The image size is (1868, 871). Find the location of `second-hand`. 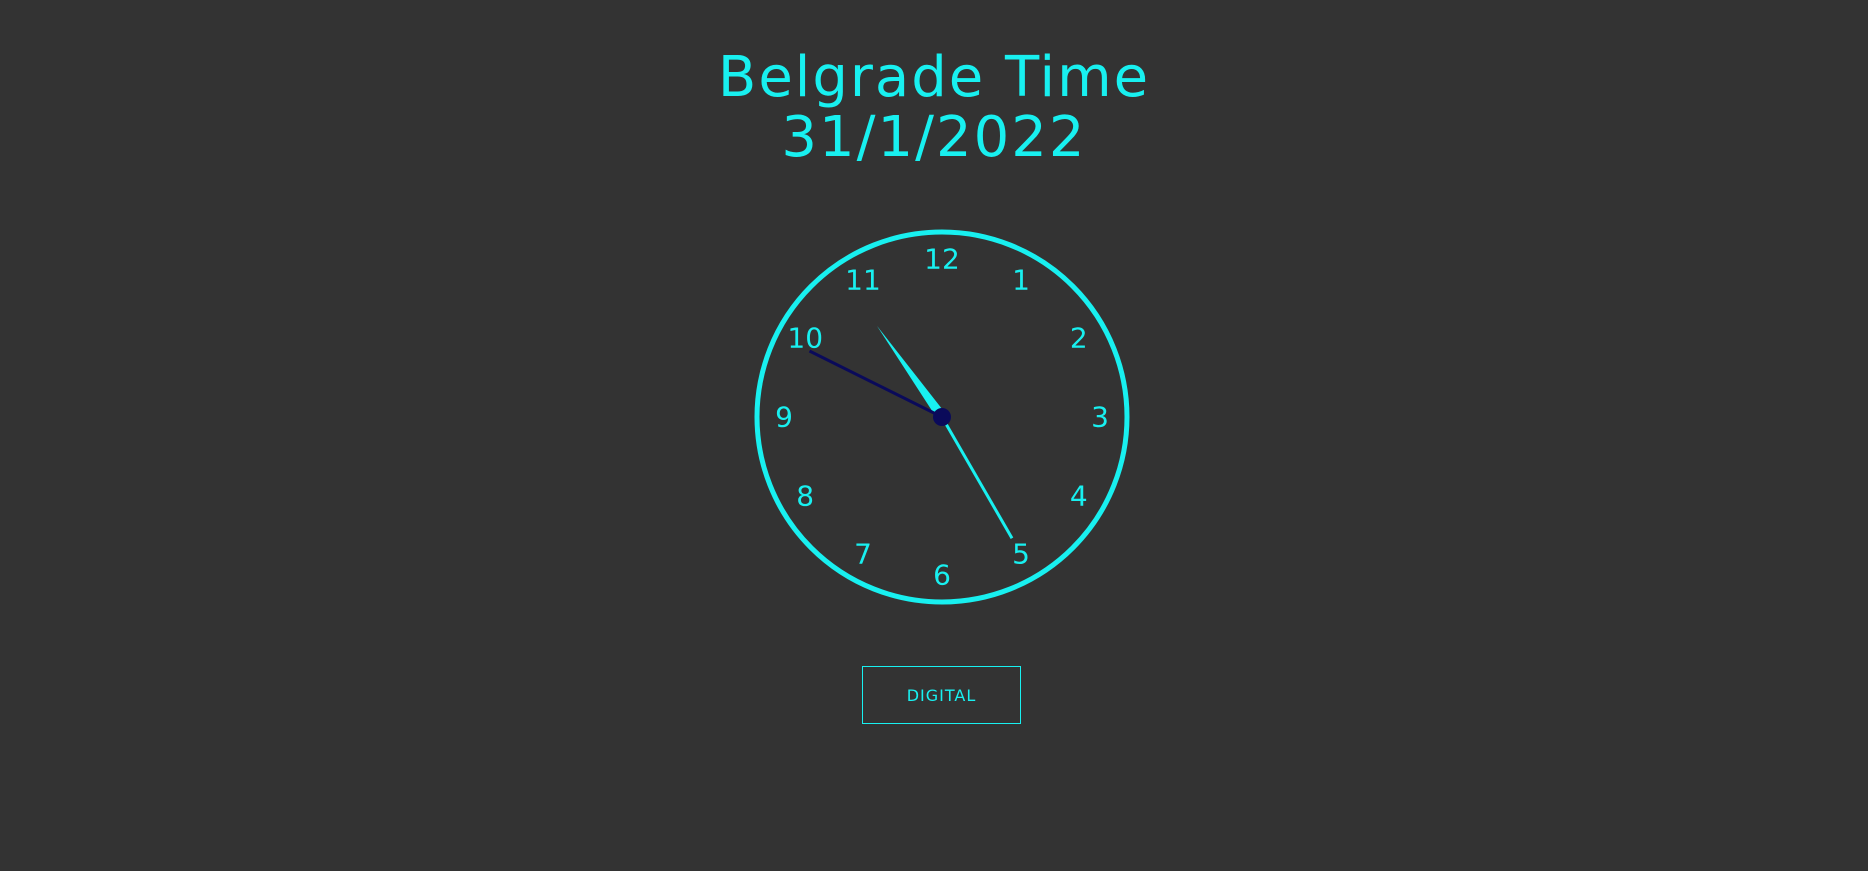

second-hand is located at coordinates (977, 477).